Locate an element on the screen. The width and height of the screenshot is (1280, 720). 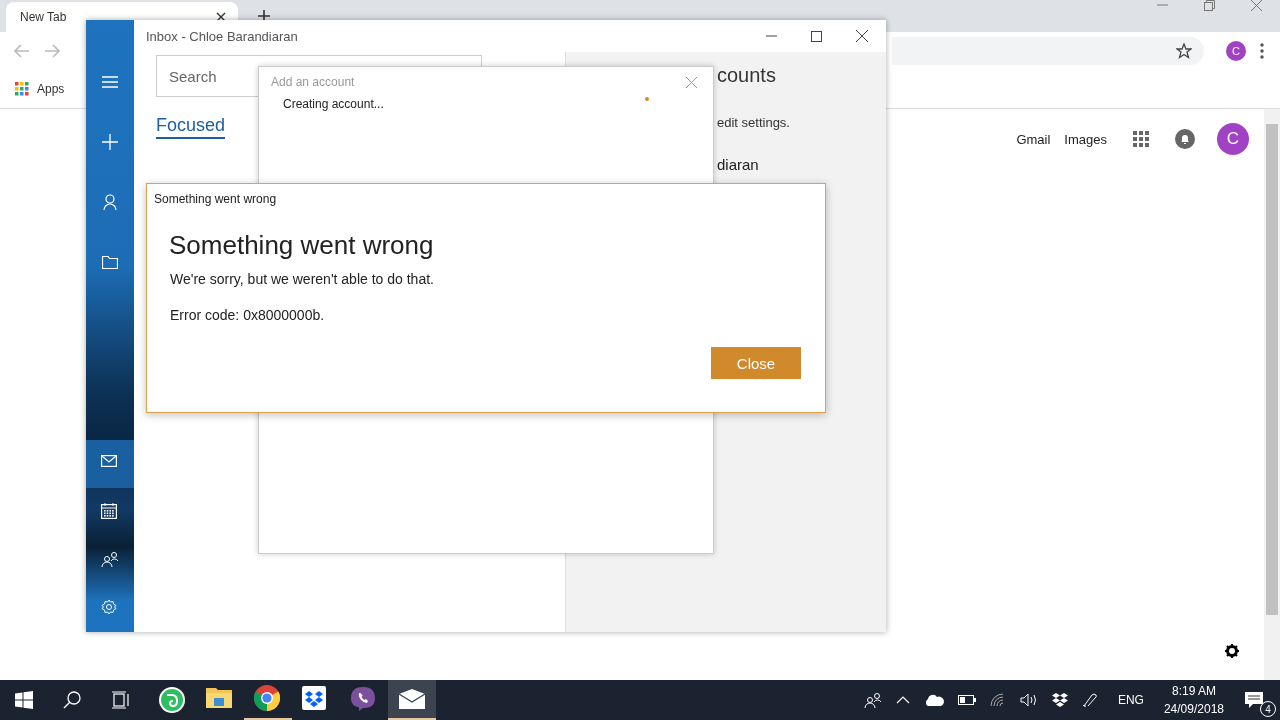
error-message: We're sorry, but we weren't able to do that. is located at coordinates (302, 279).